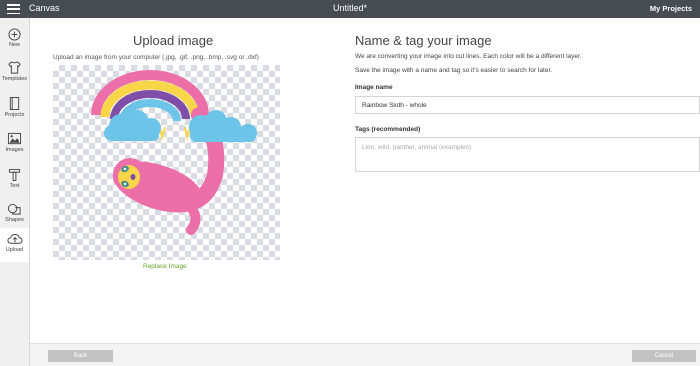 Image resolution: width=700 pixels, height=366 pixels. I want to click on sidebar-item-text: Text, so click(14, 181).